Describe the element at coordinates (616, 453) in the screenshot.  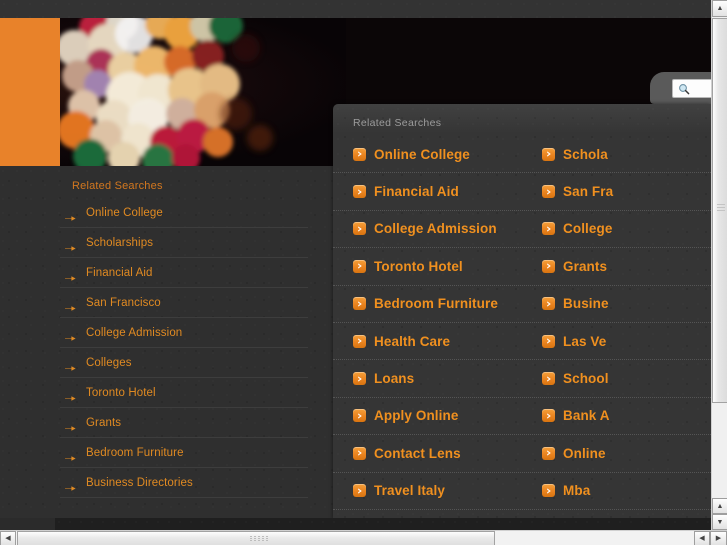
I see `related-search-link: Online` at that location.